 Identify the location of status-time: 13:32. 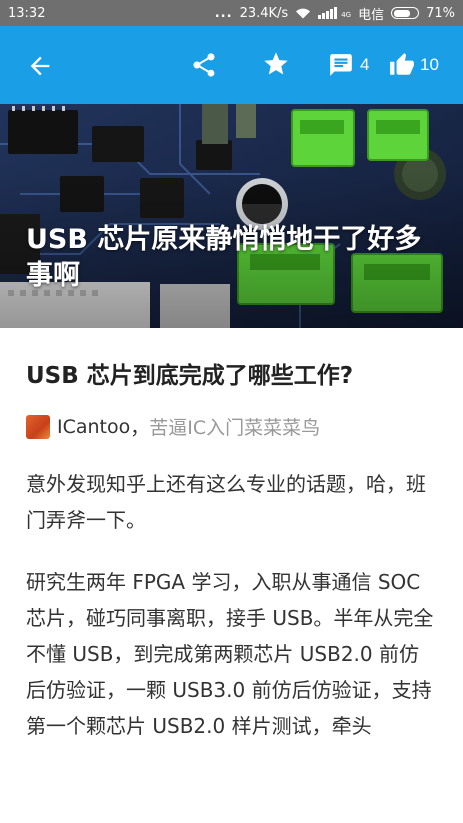
(27, 13).